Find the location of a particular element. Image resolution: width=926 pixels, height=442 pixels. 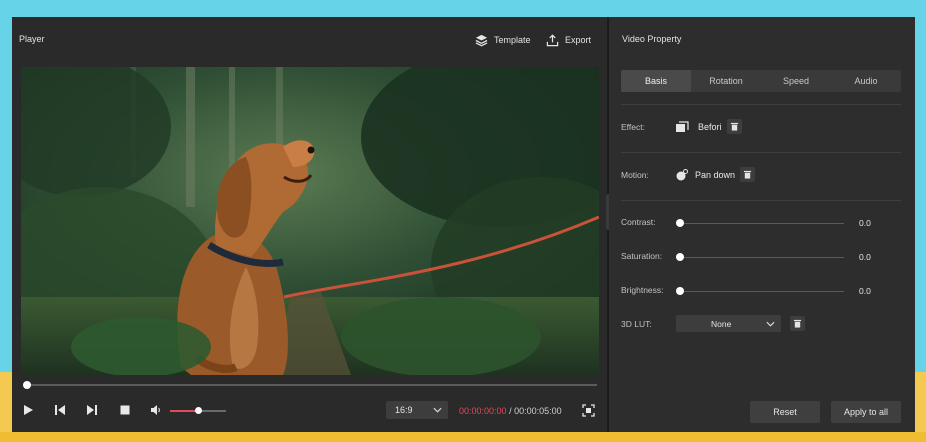

template-label: Template is located at coordinates (512, 40).